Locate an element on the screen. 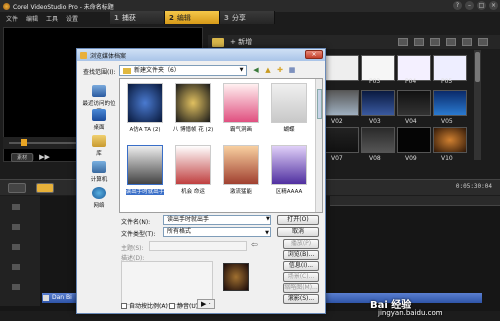  library-scrollbar is located at coordinates (477, 105).